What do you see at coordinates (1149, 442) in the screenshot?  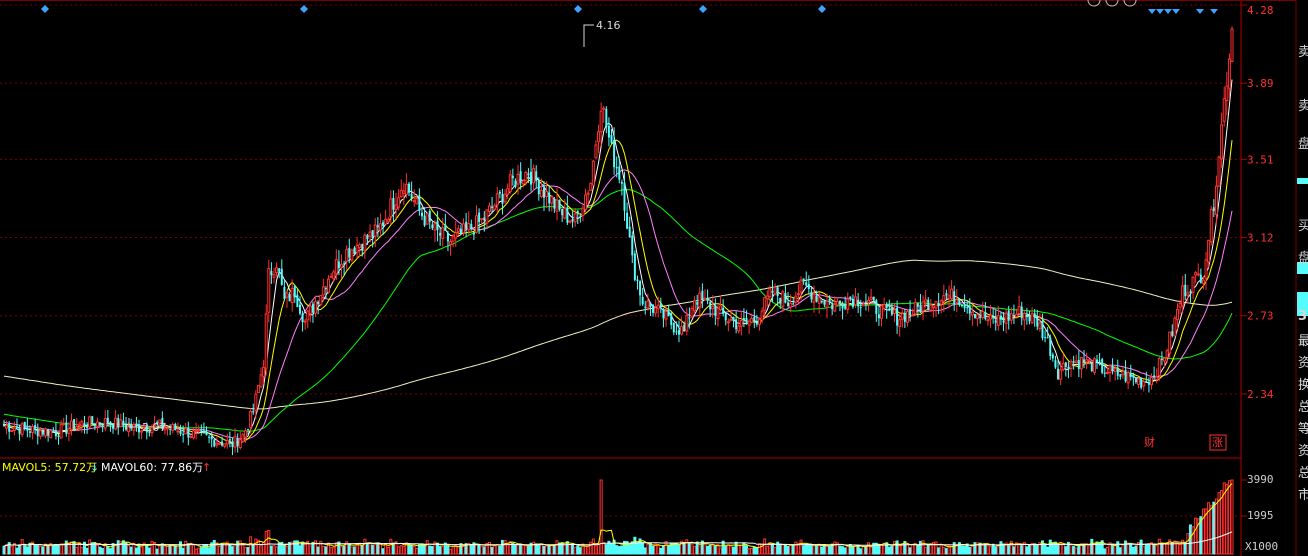 I see `caibao-marker: 财` at bounding box center [1149, 442].